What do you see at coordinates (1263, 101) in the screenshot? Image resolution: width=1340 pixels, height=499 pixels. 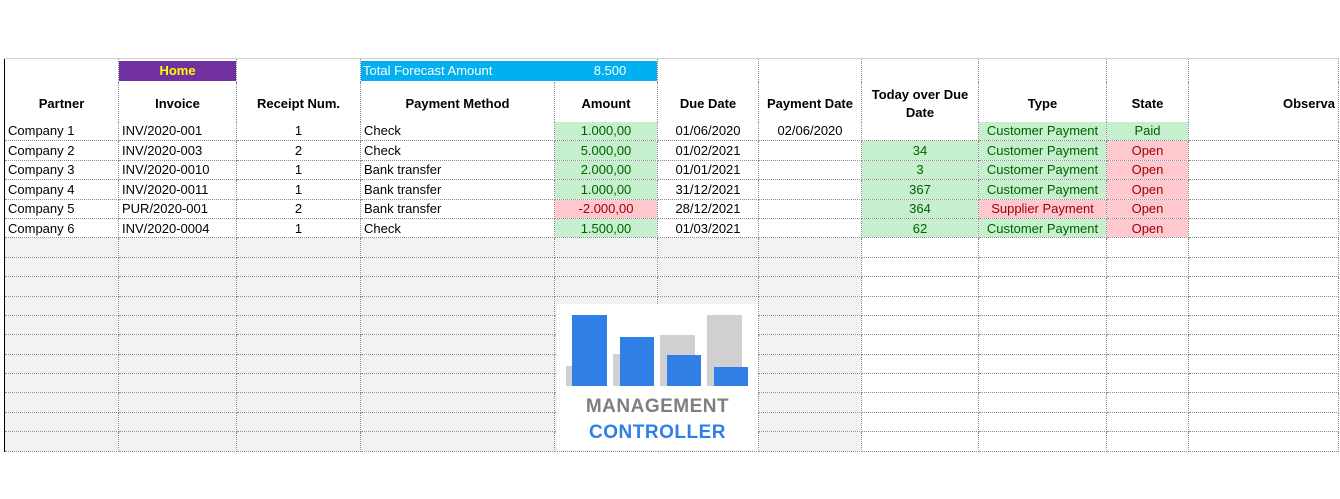 I see `column-header: Observa` at bounding box center [1263, 101].